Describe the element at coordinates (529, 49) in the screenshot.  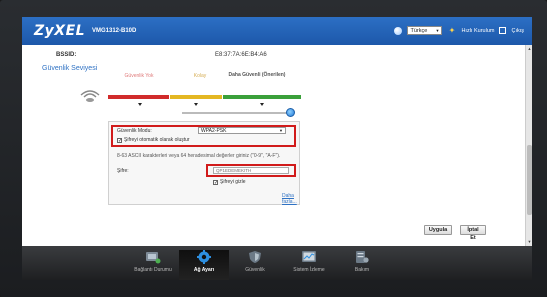
I see `scroll-up-icon: ▲` at that location.